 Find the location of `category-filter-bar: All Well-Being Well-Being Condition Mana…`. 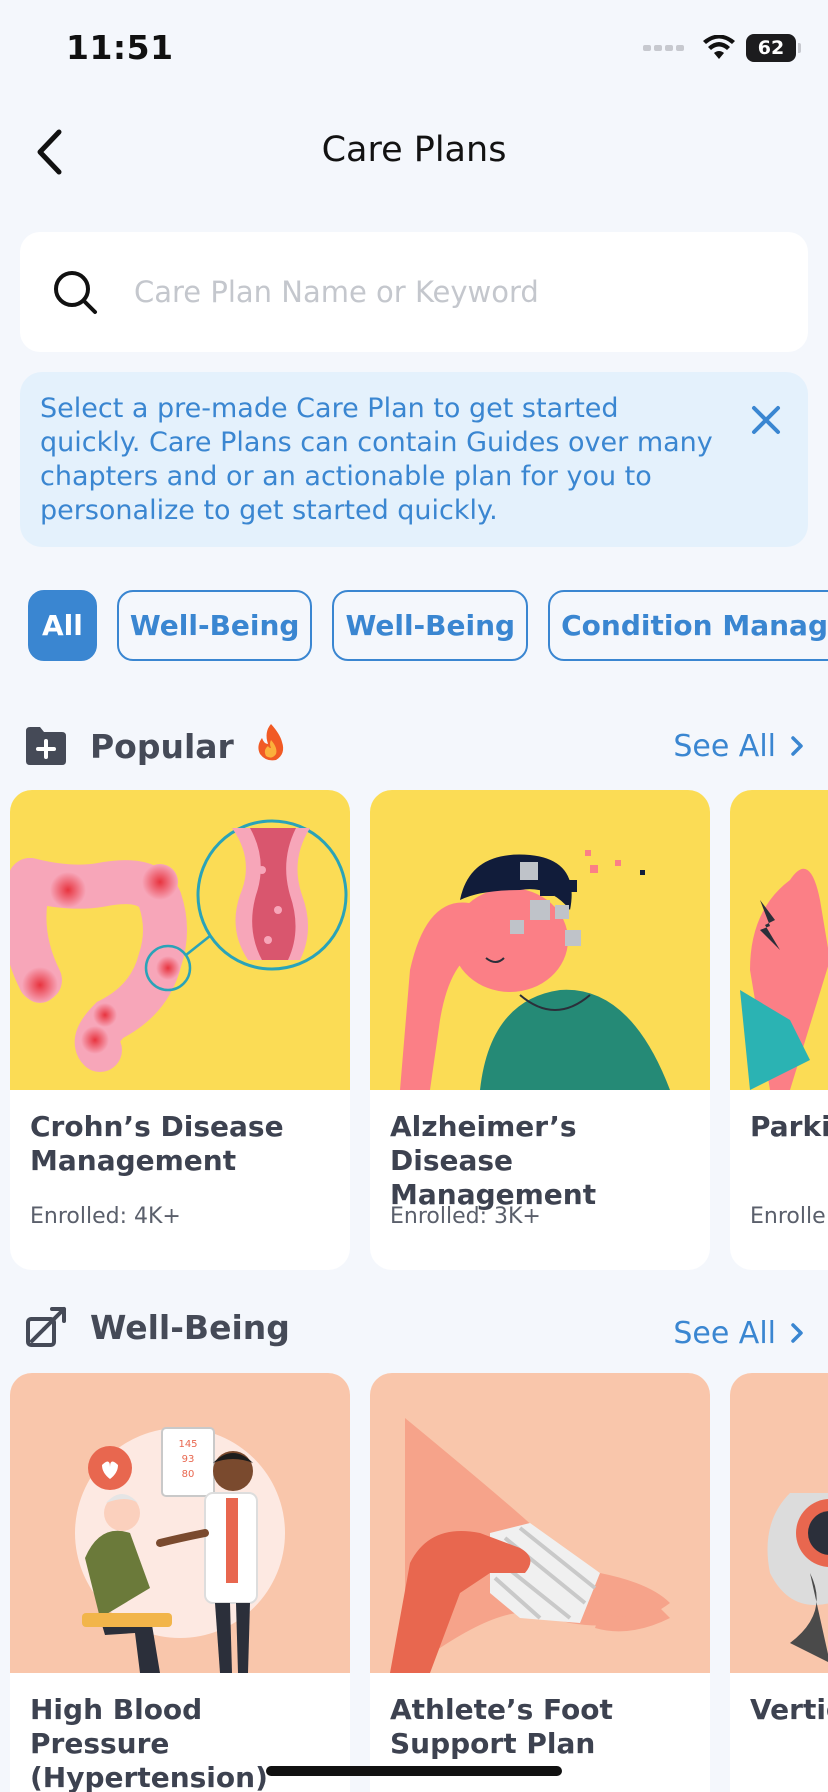

category-filter-bar: All Well-Being Well-Being Condition Mana… is located at coordinates (428, 625).